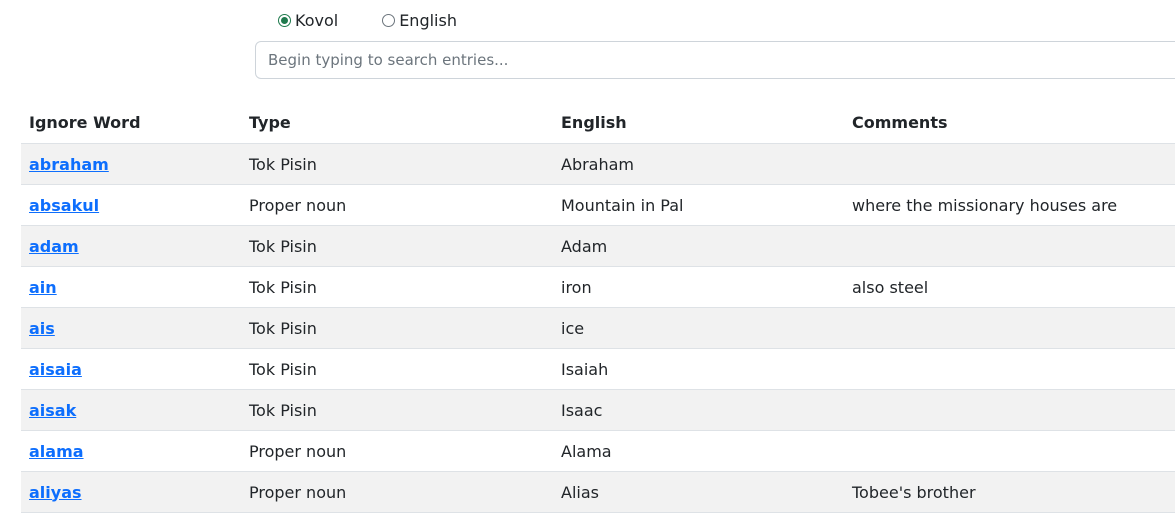 This screenshot has height=520, width=1175. What do you see at coordinates (698, 205) in the screenshot?
I see `english-cell: Mountain in Pal` at bounding box center [698, 205].